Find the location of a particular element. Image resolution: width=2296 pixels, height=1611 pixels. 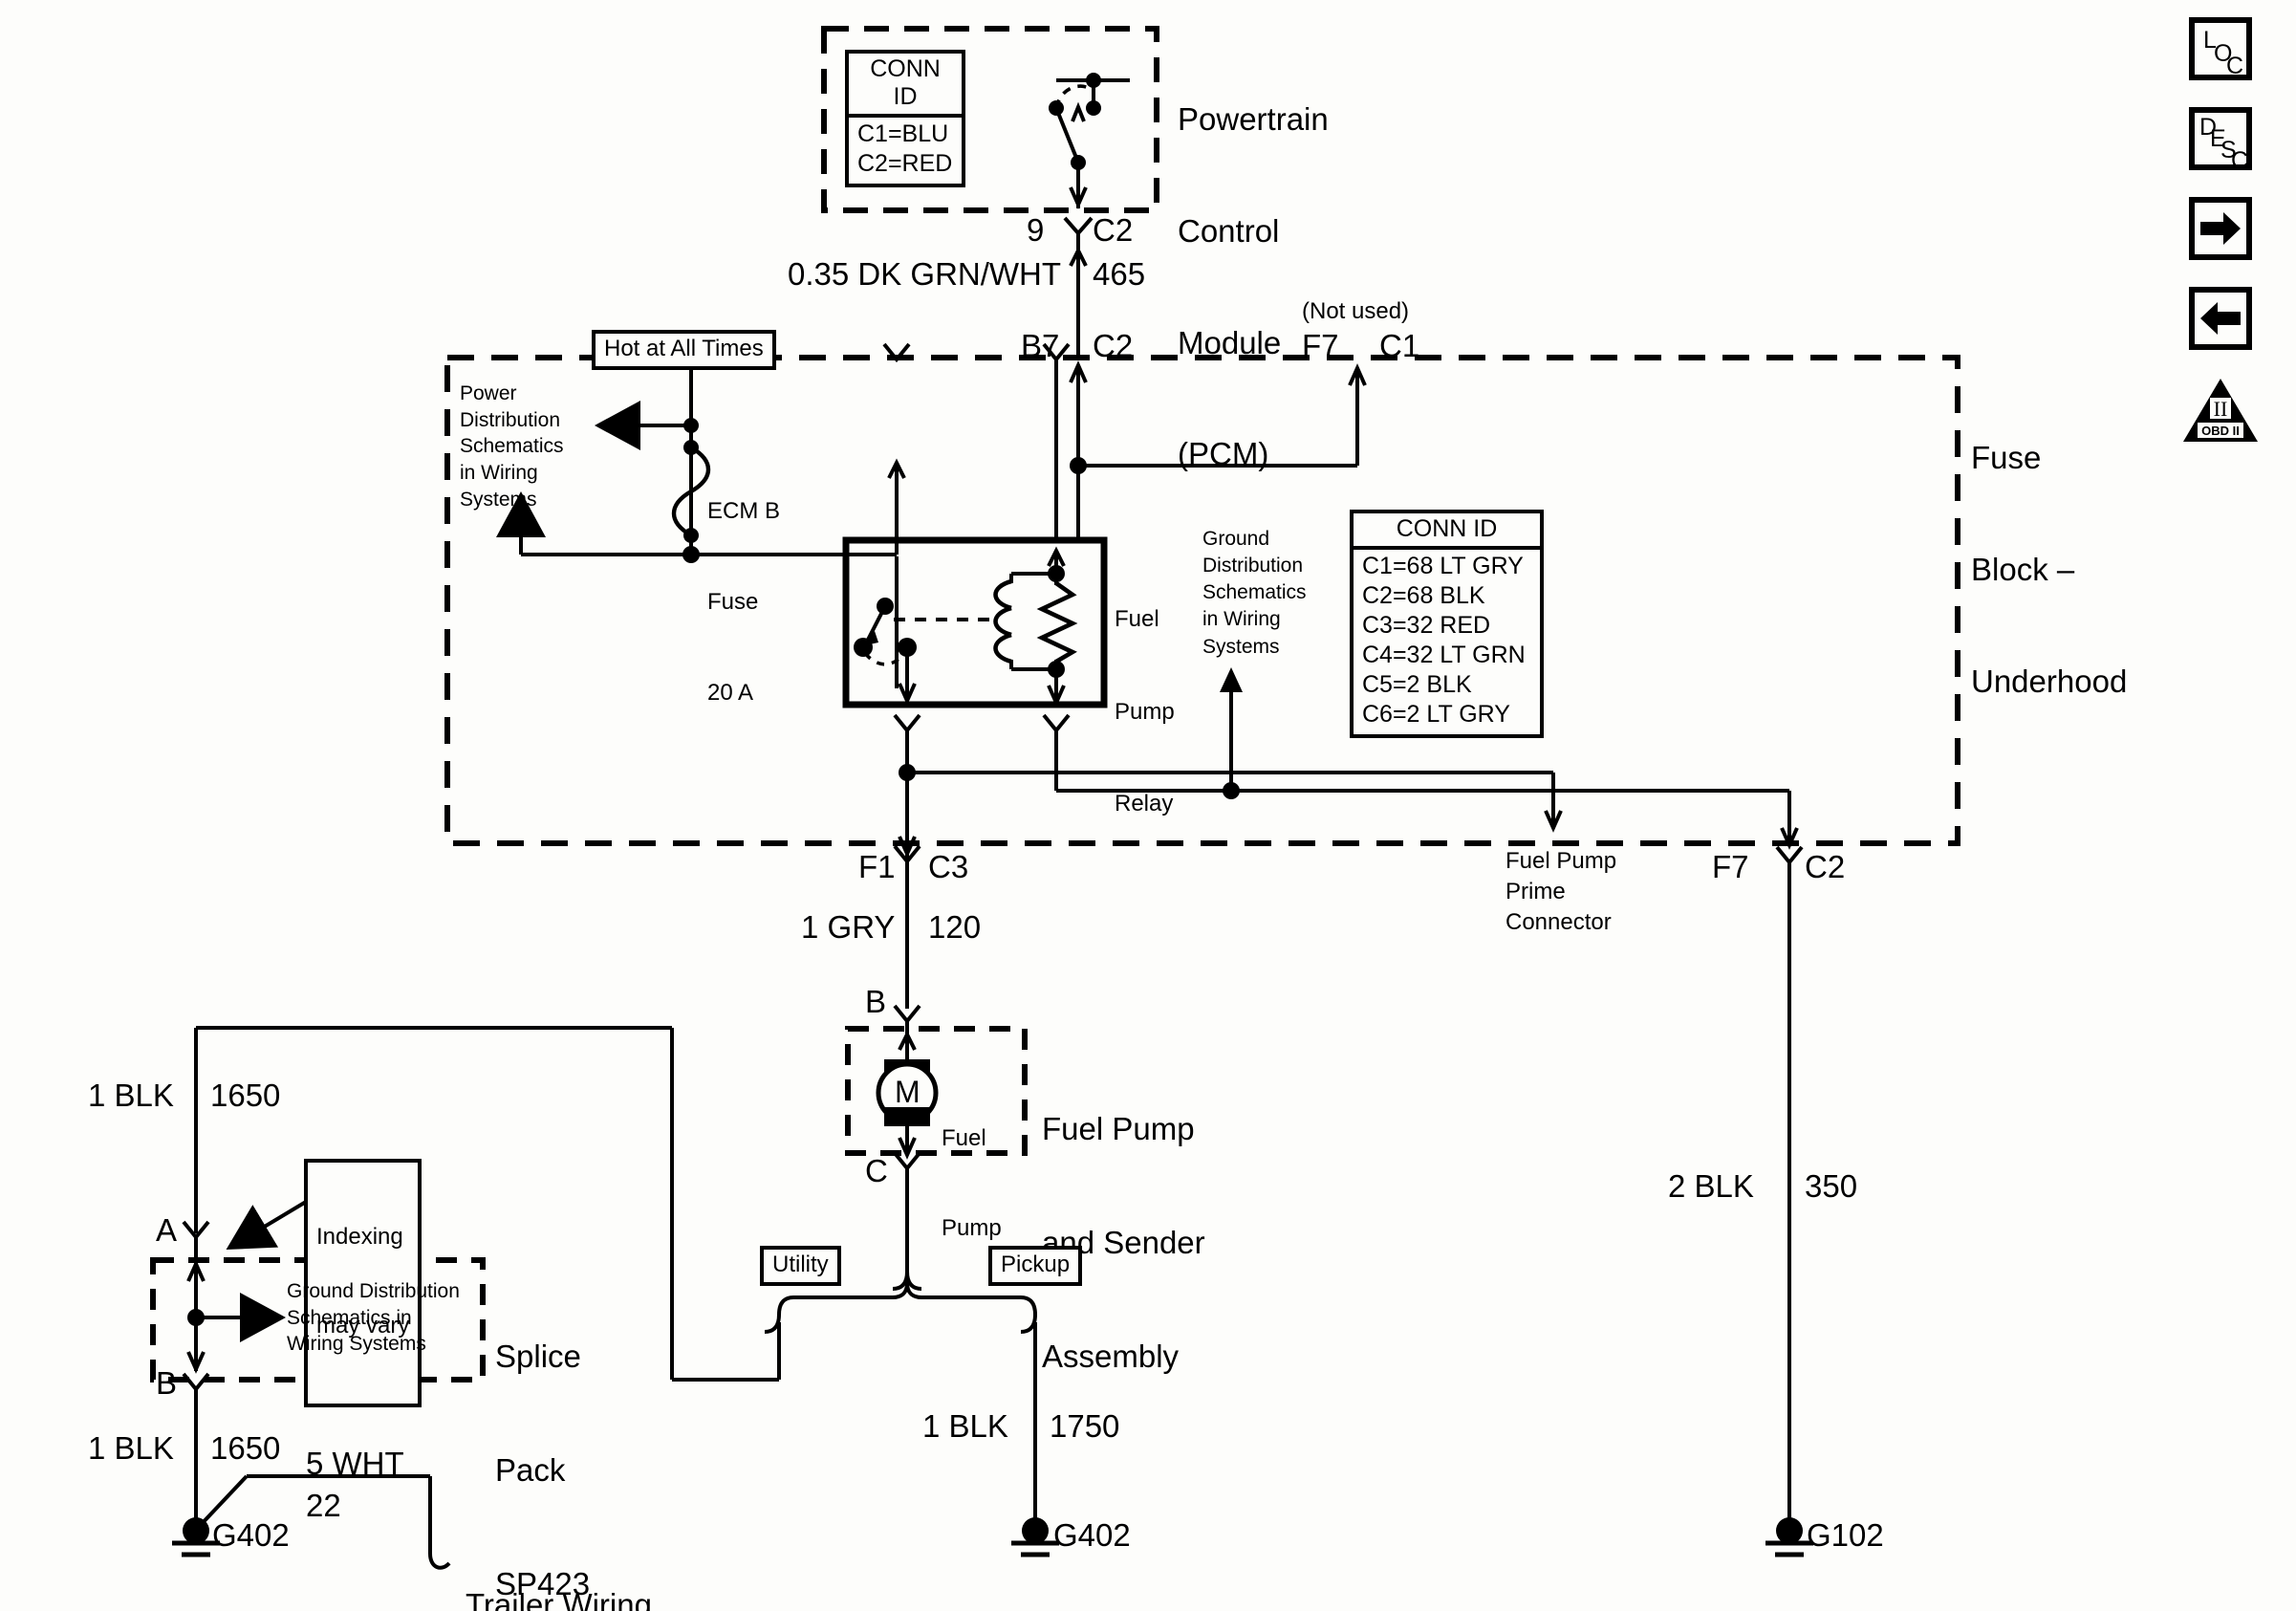

obd-ii-icon: II OBD II is located at coordinates (2220, 410).